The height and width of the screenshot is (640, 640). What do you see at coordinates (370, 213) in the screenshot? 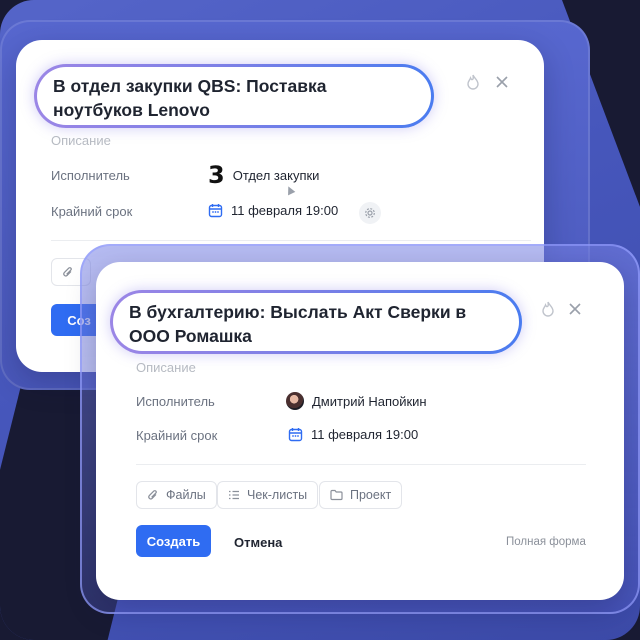
I see `gear-icon` at bounding box center [370, 213].